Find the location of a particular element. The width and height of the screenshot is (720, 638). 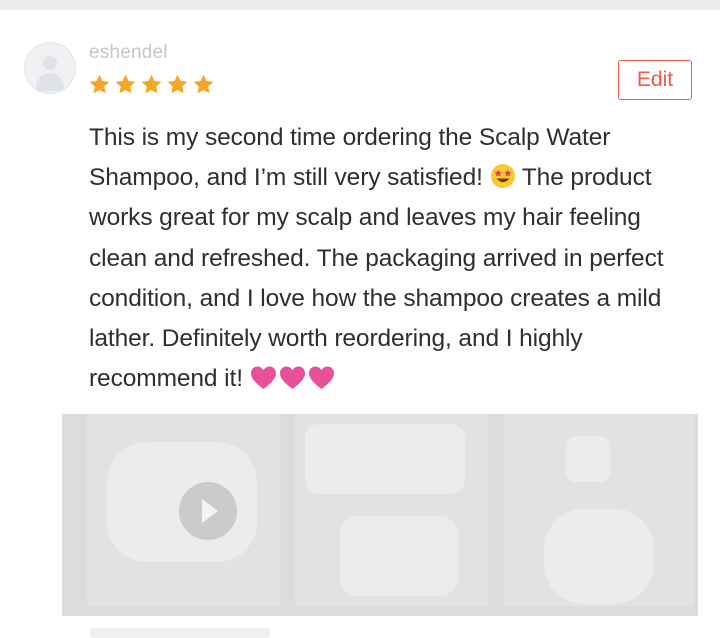

top-divider is located at coordinates (360, 5).